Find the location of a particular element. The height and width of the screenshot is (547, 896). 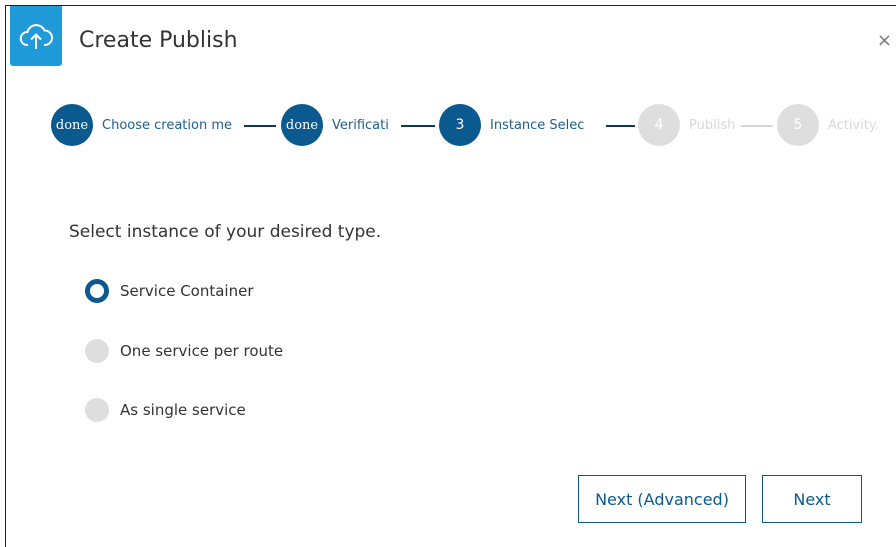

step-number-badge: 3 is located at coordinates (460, 125).